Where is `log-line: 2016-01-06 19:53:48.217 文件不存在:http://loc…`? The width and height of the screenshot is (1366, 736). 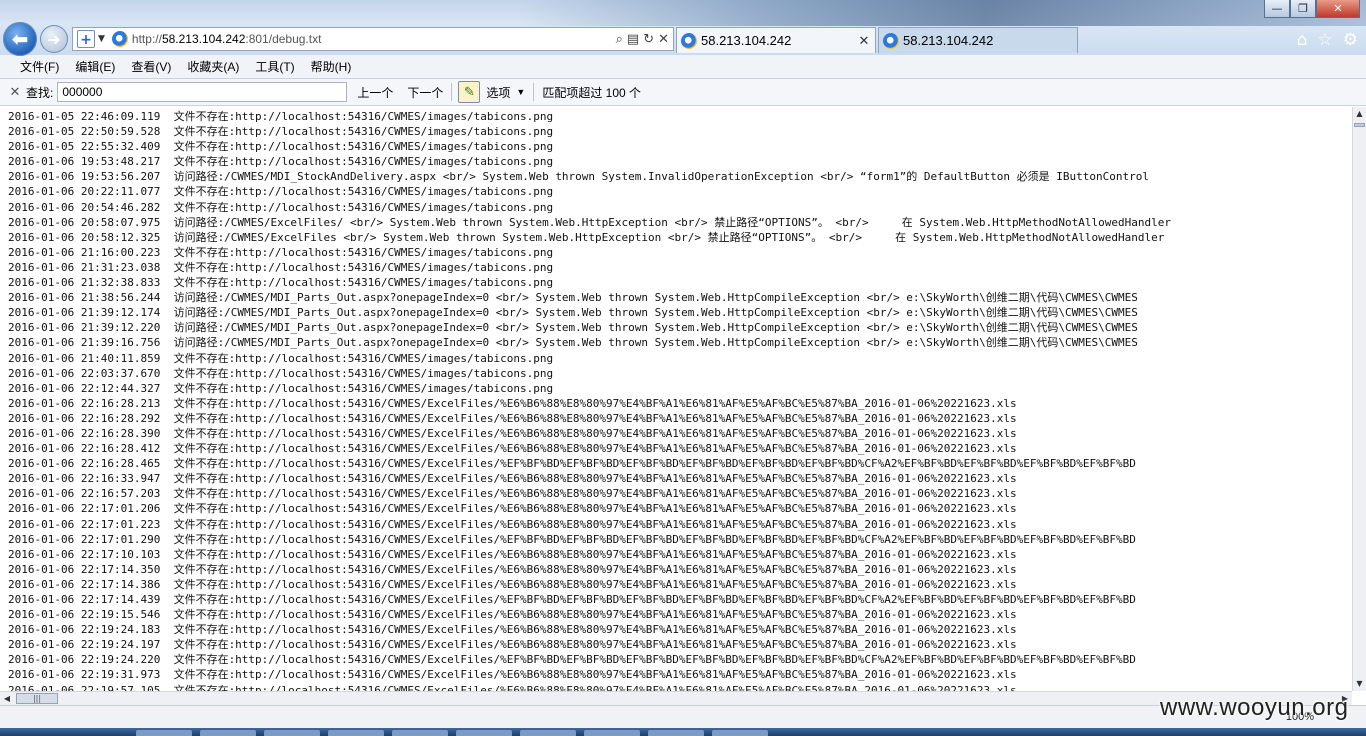
log-line: 2016-01-06 19:53:48.217 文件不存在:http://loc… is located at coordinates (281, 162).